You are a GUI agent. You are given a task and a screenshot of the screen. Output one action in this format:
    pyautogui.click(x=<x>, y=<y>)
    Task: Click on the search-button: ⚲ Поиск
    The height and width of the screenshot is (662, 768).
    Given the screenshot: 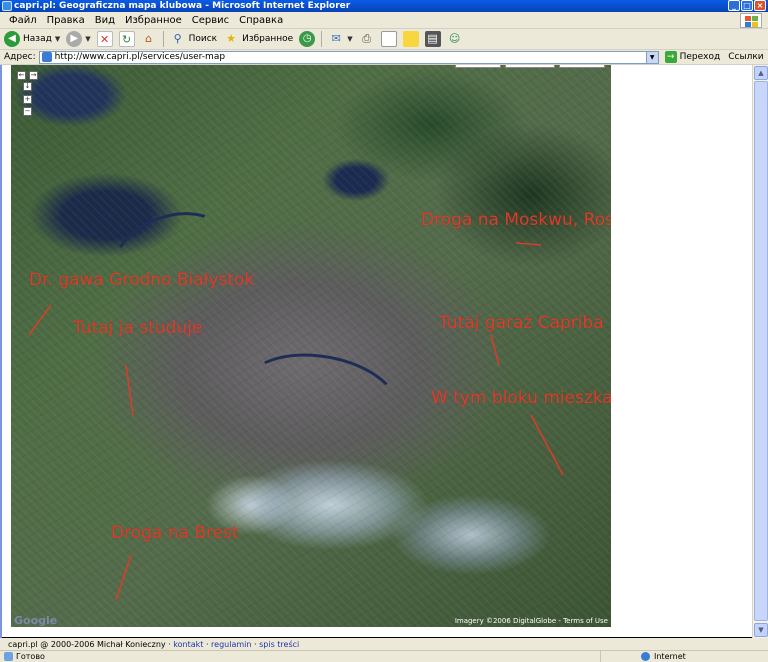 What is the action you would take?
    pyautogui.click(x=194, y=39)
    